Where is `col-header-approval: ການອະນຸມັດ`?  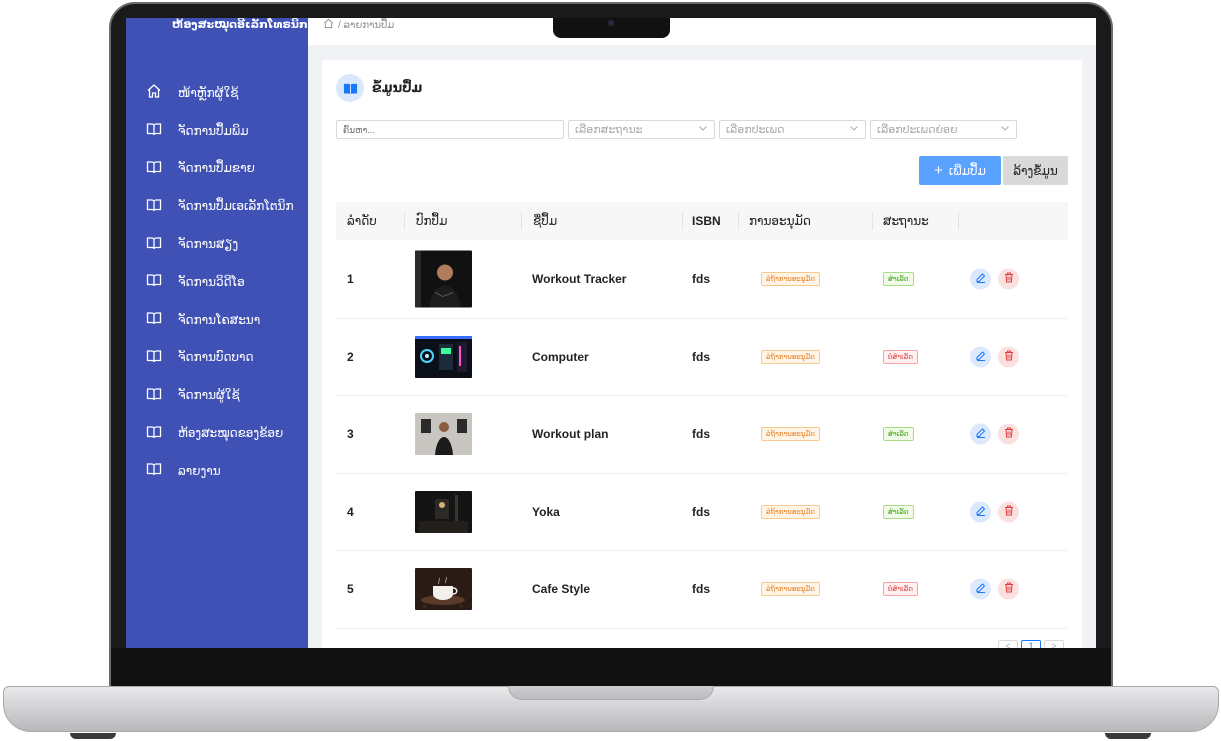
col-header-approval: ການອະນຸມັດ is located at coordinates (780, 221).